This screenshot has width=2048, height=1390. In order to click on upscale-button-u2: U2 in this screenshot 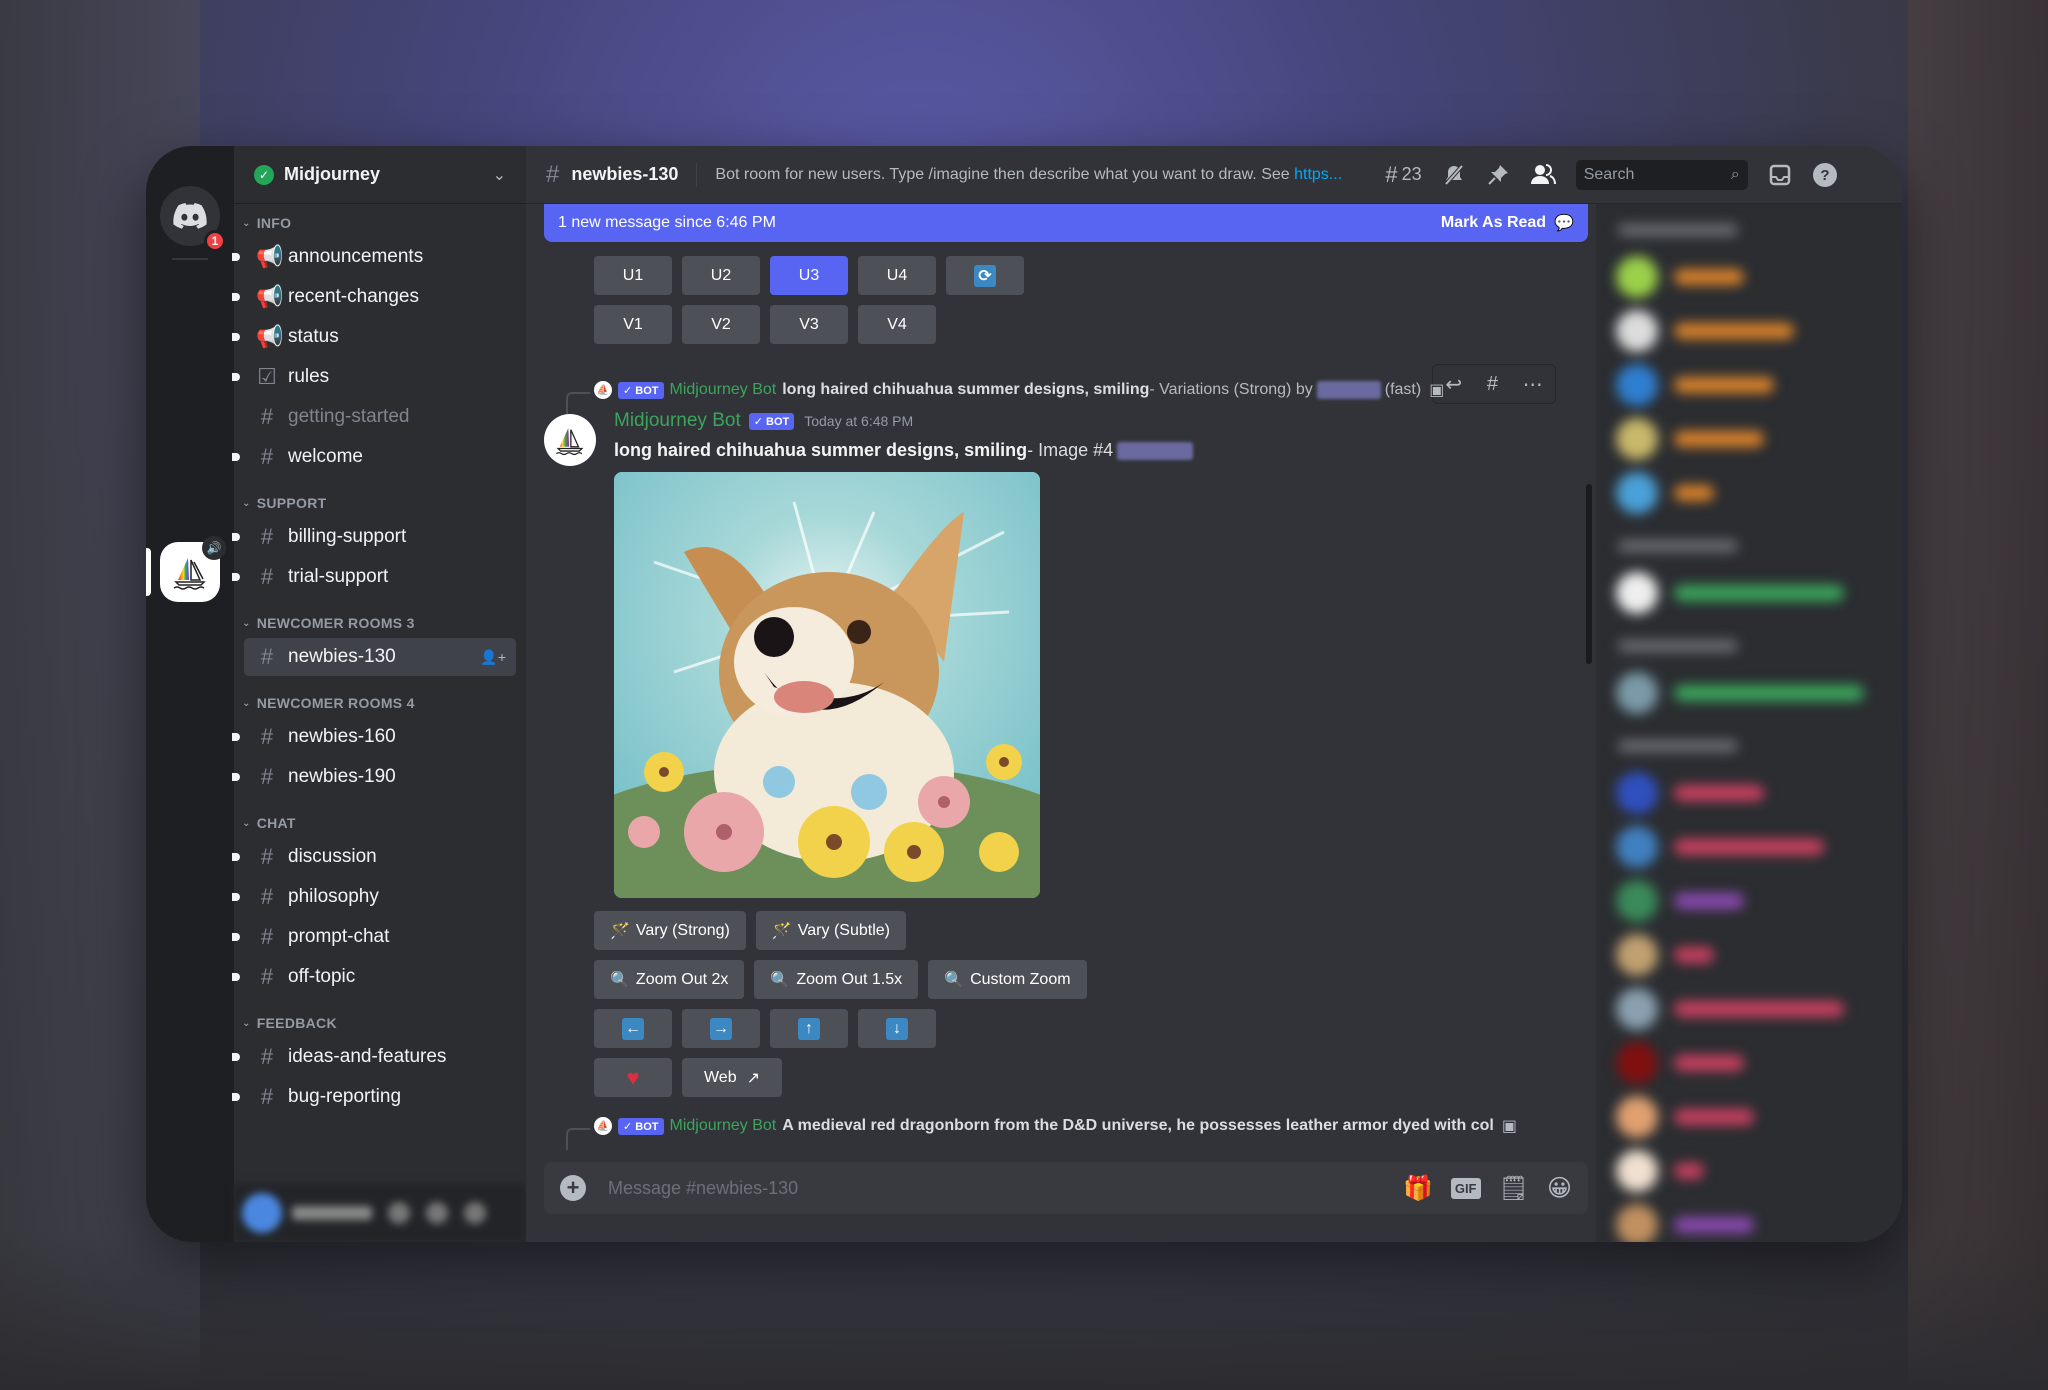, I will do `click(721, 275)`.